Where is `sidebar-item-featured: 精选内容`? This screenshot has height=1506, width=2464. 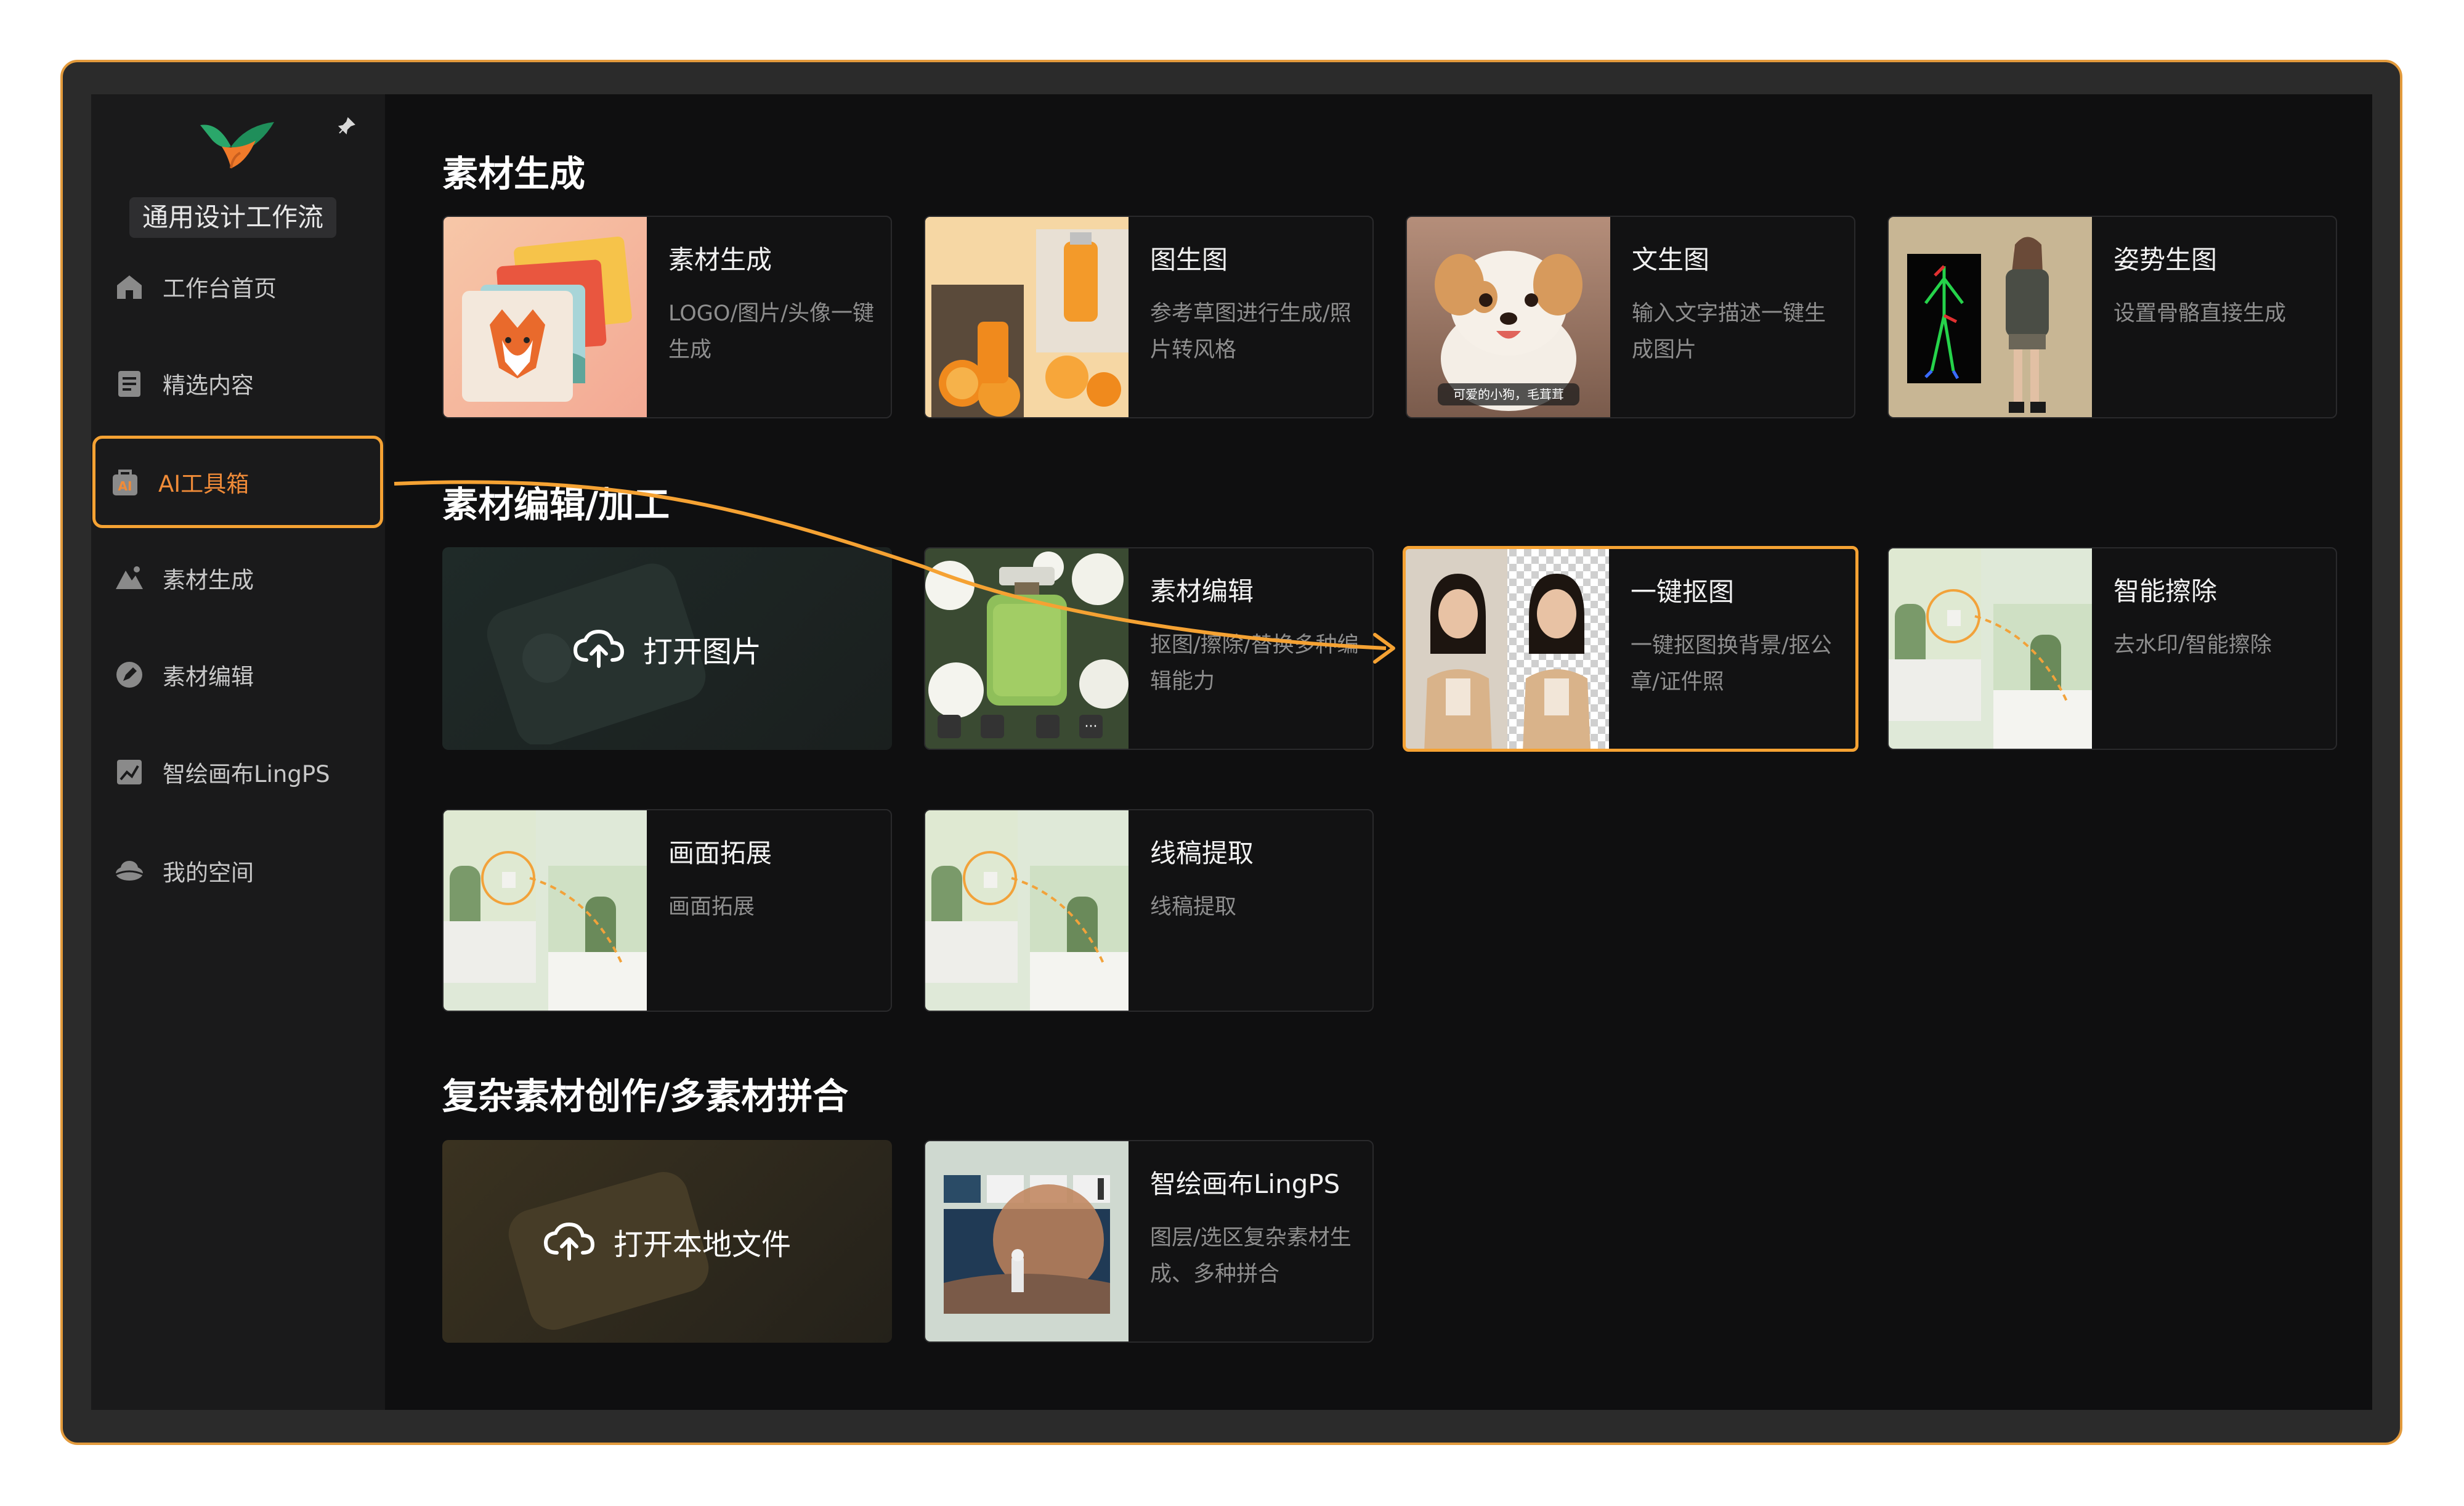 sidebar-item-featured: 精选内容 is located at coordinates (241, 383).